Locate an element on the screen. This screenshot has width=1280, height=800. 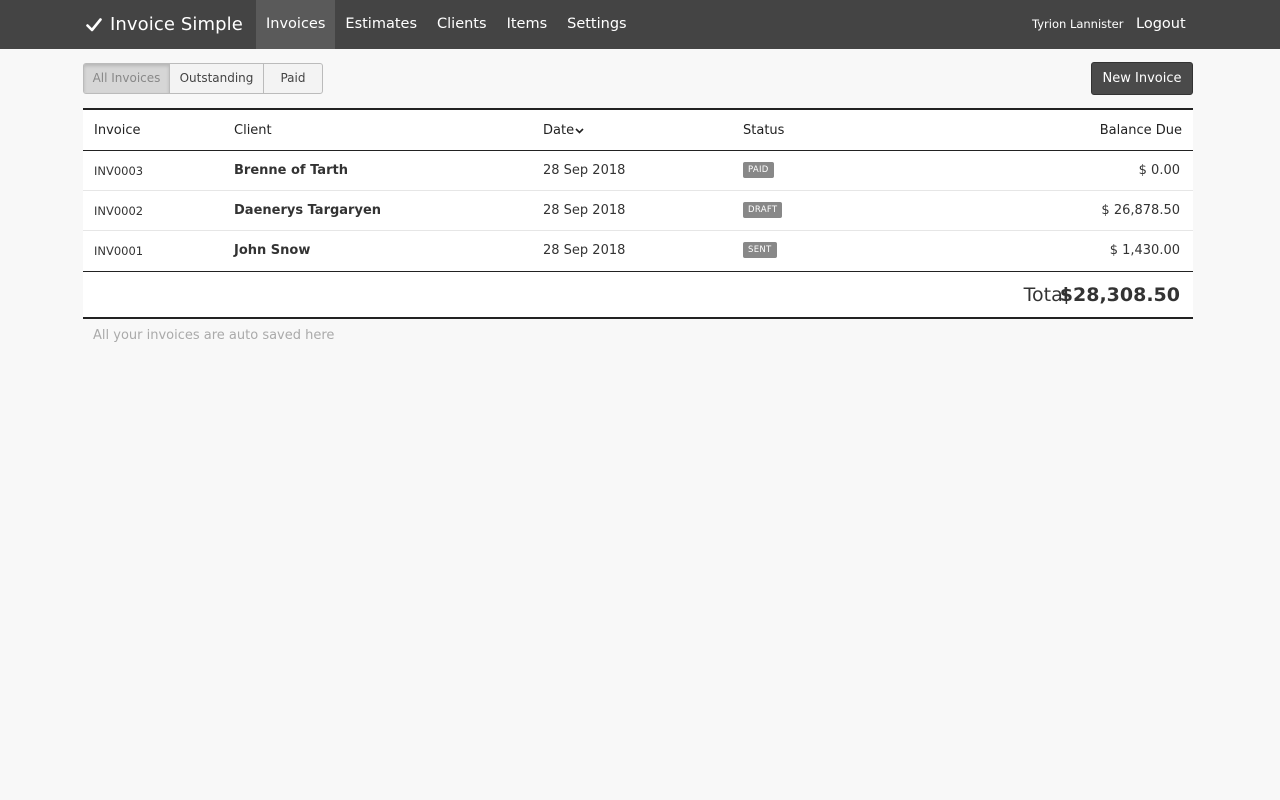
balance-due: $ 0.00 is located at coordinates (1159, 170).